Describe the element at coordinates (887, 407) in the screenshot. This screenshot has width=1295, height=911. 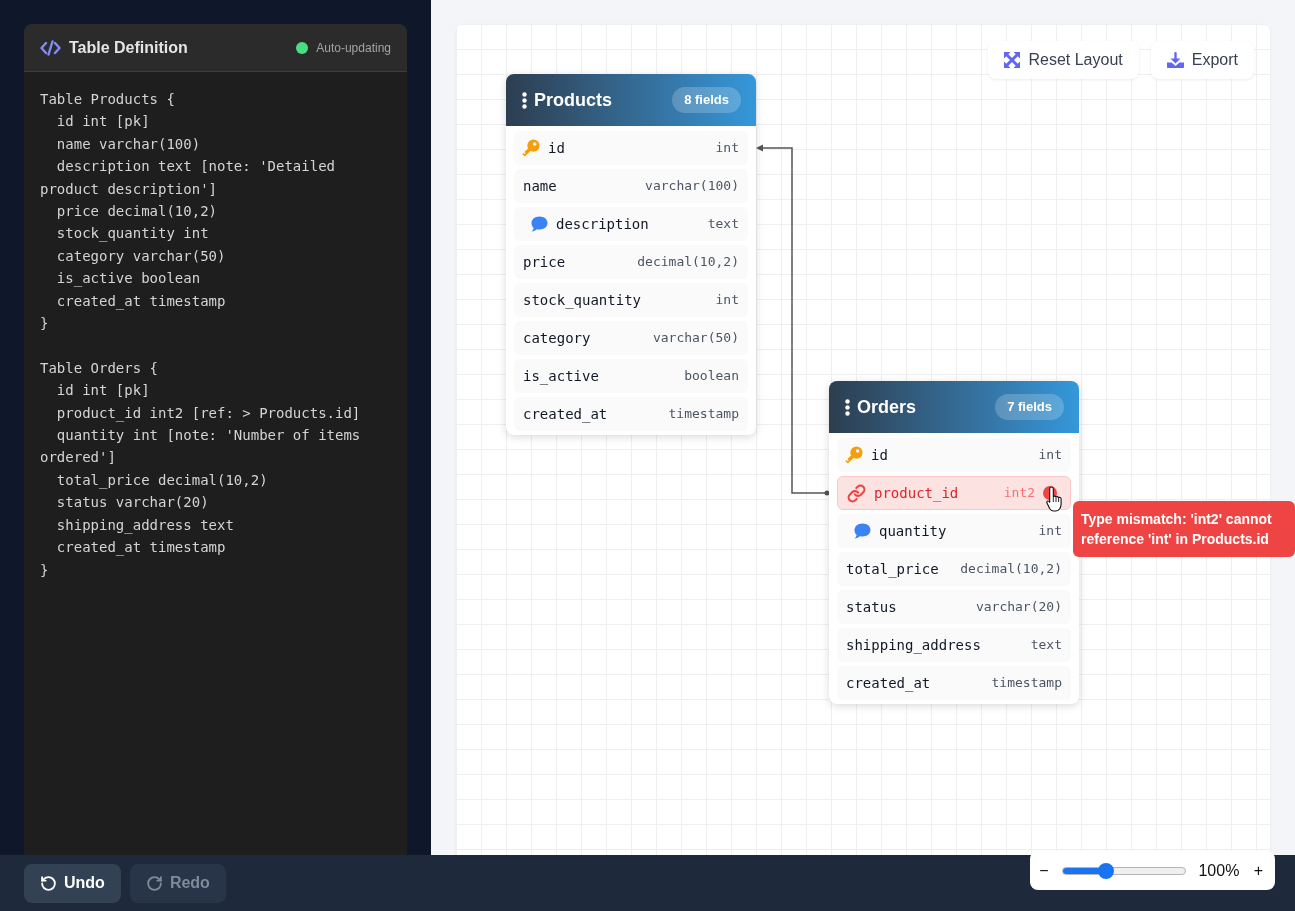
I see `table-name: Orders` at that location.